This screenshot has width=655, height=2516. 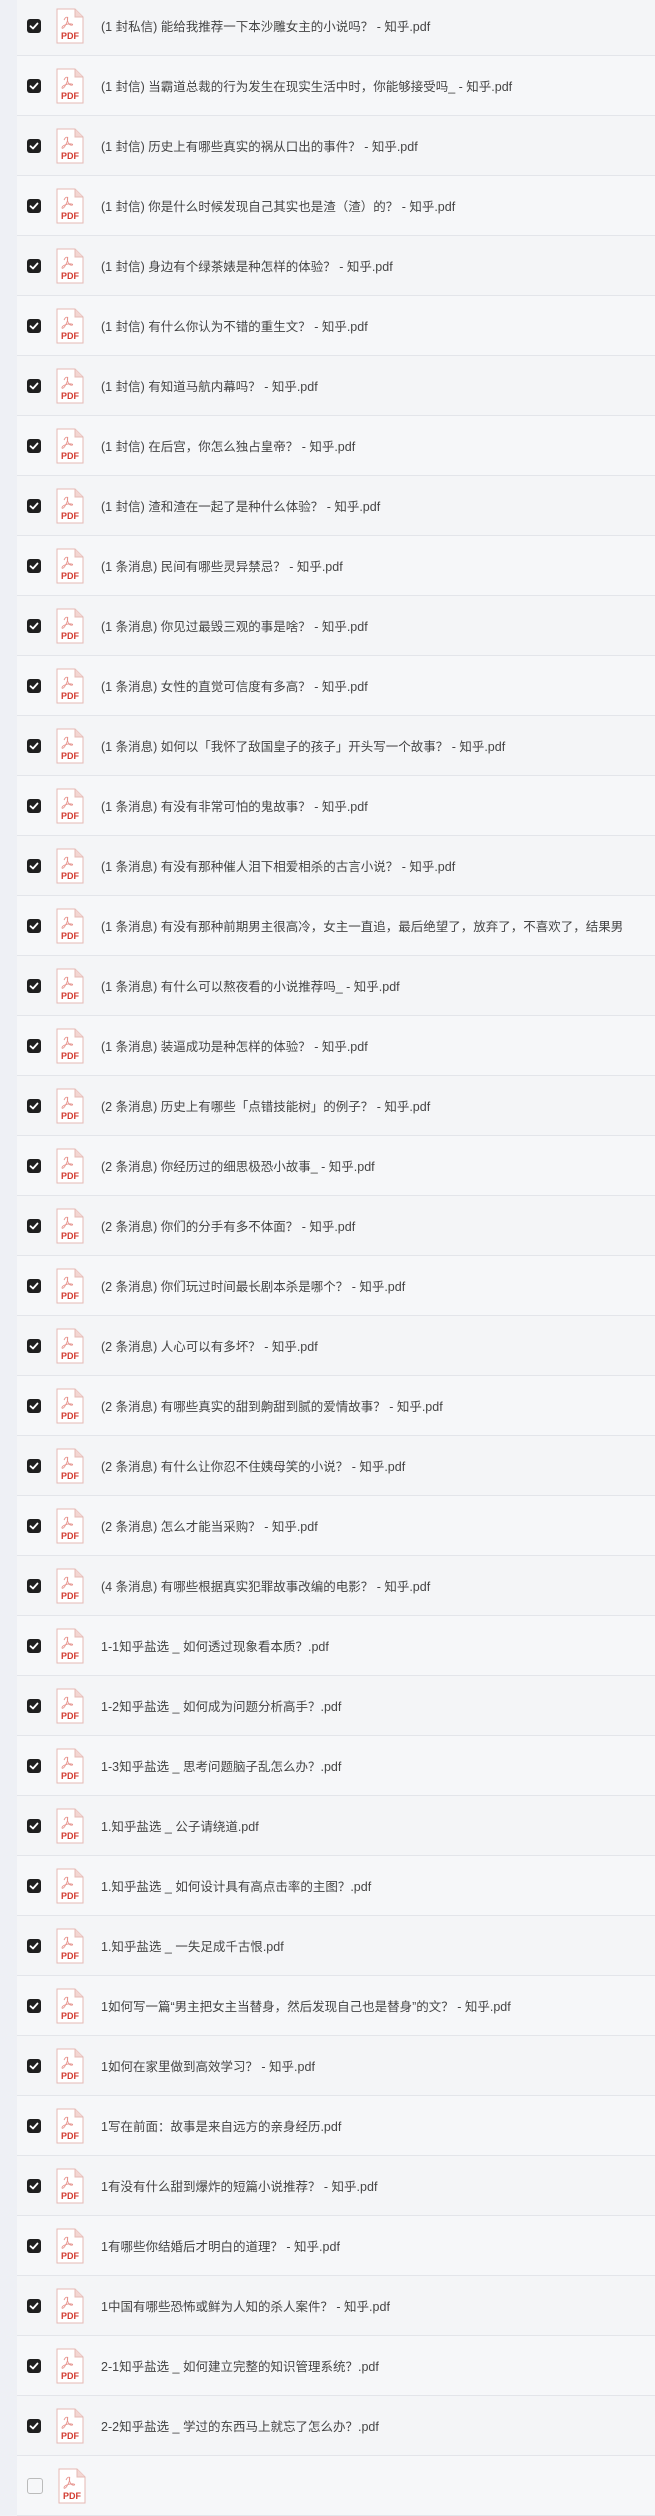 What do you see at coordinates (234, 687) in the screenshot?
I see `file-name: (1 条消息) 女性的直觉可信度有多高？ - 知乎.pdf` at bounding box center [234, 687].